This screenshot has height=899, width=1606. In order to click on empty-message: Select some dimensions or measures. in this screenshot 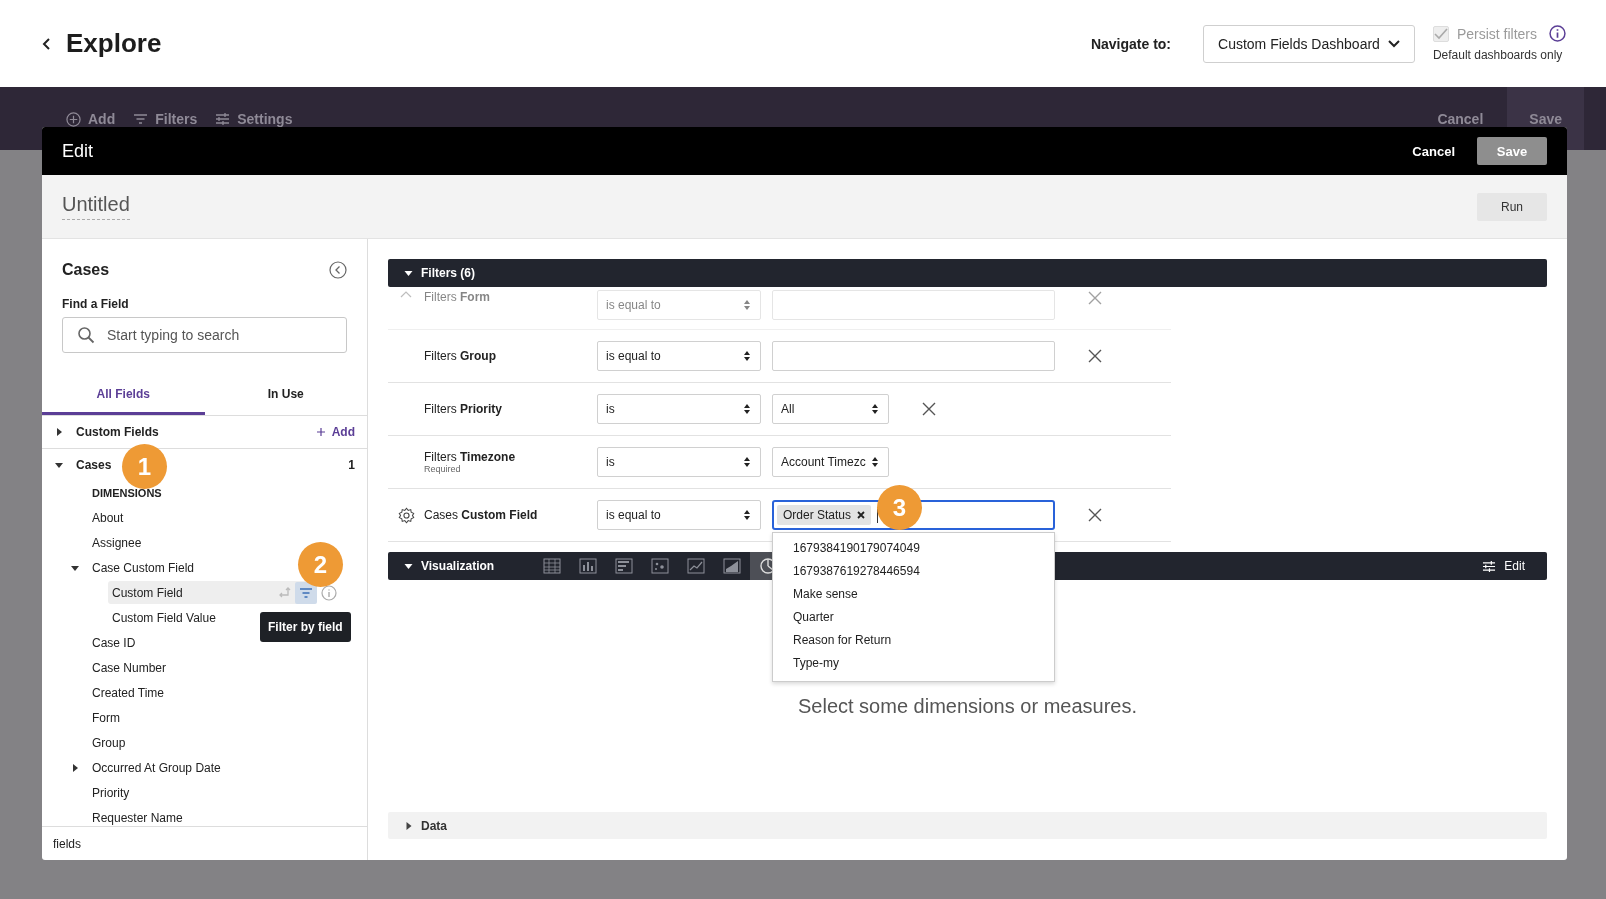, I will do `click(967, 706)`.